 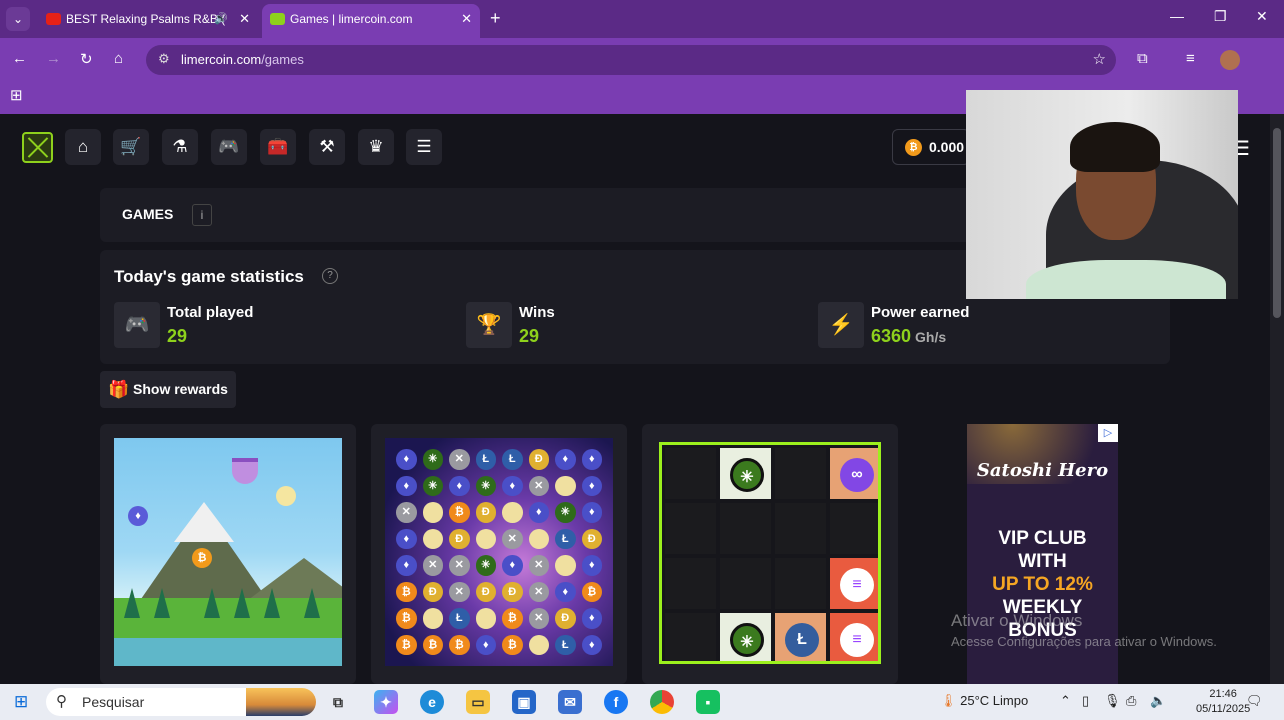 I want to click on site-info-icon: ⚙, so click(x=164, y=59).